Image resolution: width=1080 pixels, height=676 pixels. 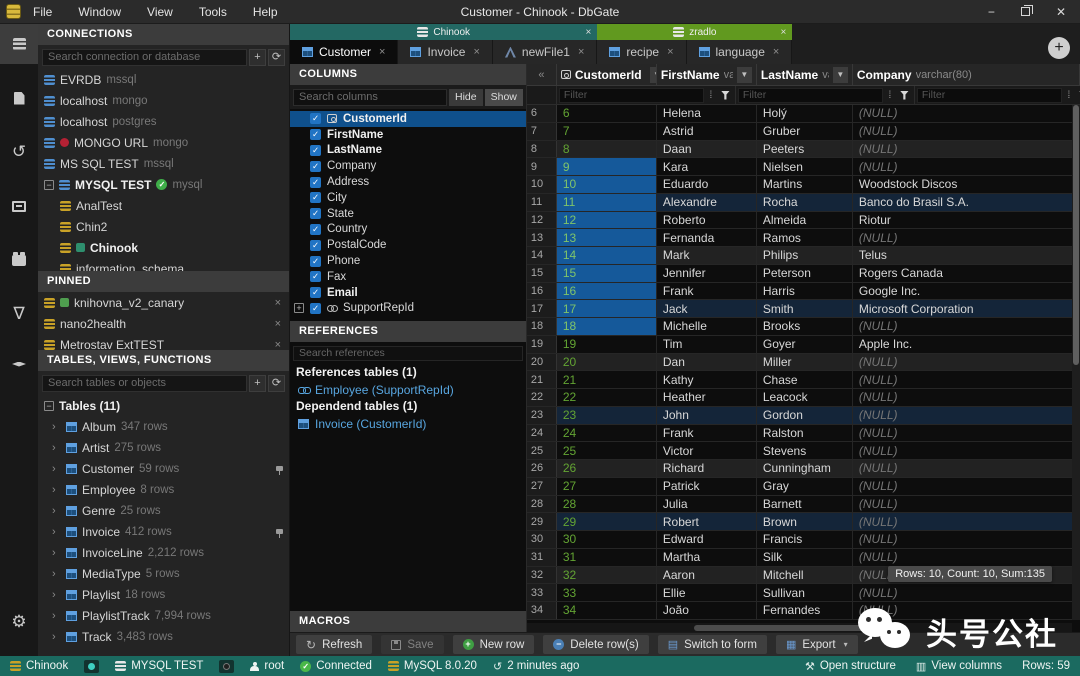 What do you see at coordinates (541, 415) in the screenshot?
I see `row-number: 23` at bounding box center [541, 415].